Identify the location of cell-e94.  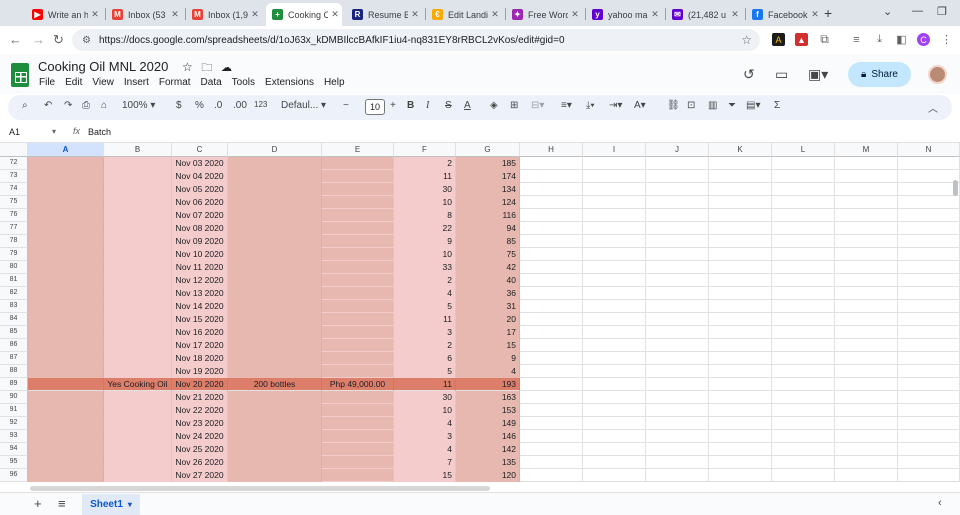
(358, 449).